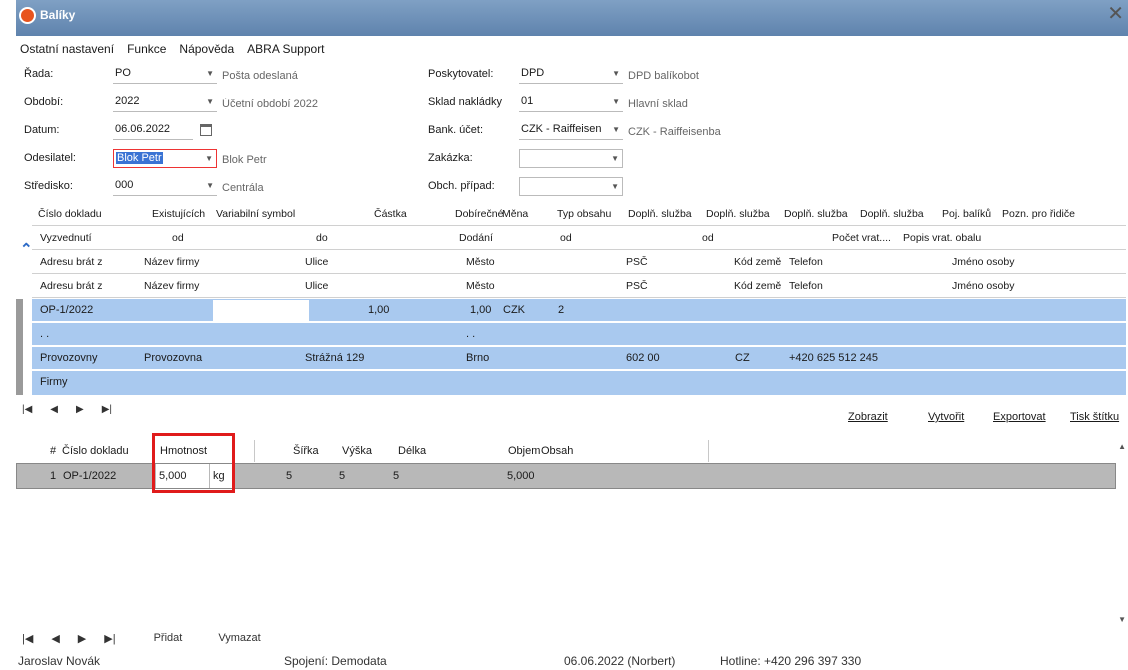  I want to click on col-dopln-sluzba-2: Doplň. služba, so click(738, 214).